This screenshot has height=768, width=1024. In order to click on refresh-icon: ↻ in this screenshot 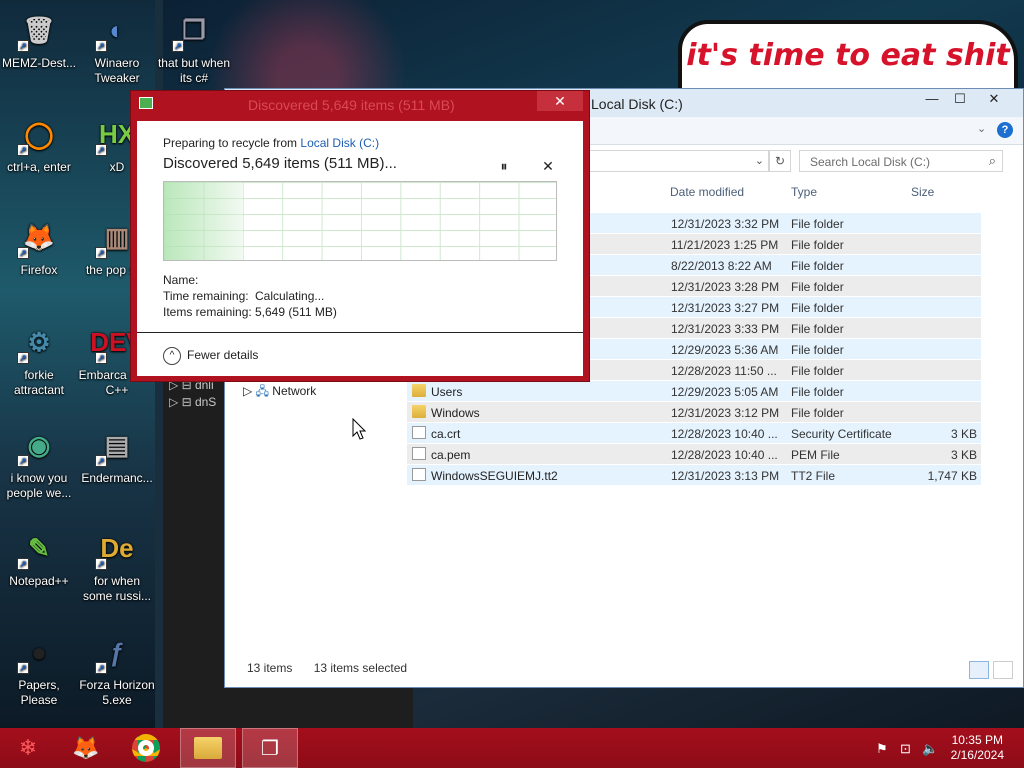, I will do `click(780, 161)`.